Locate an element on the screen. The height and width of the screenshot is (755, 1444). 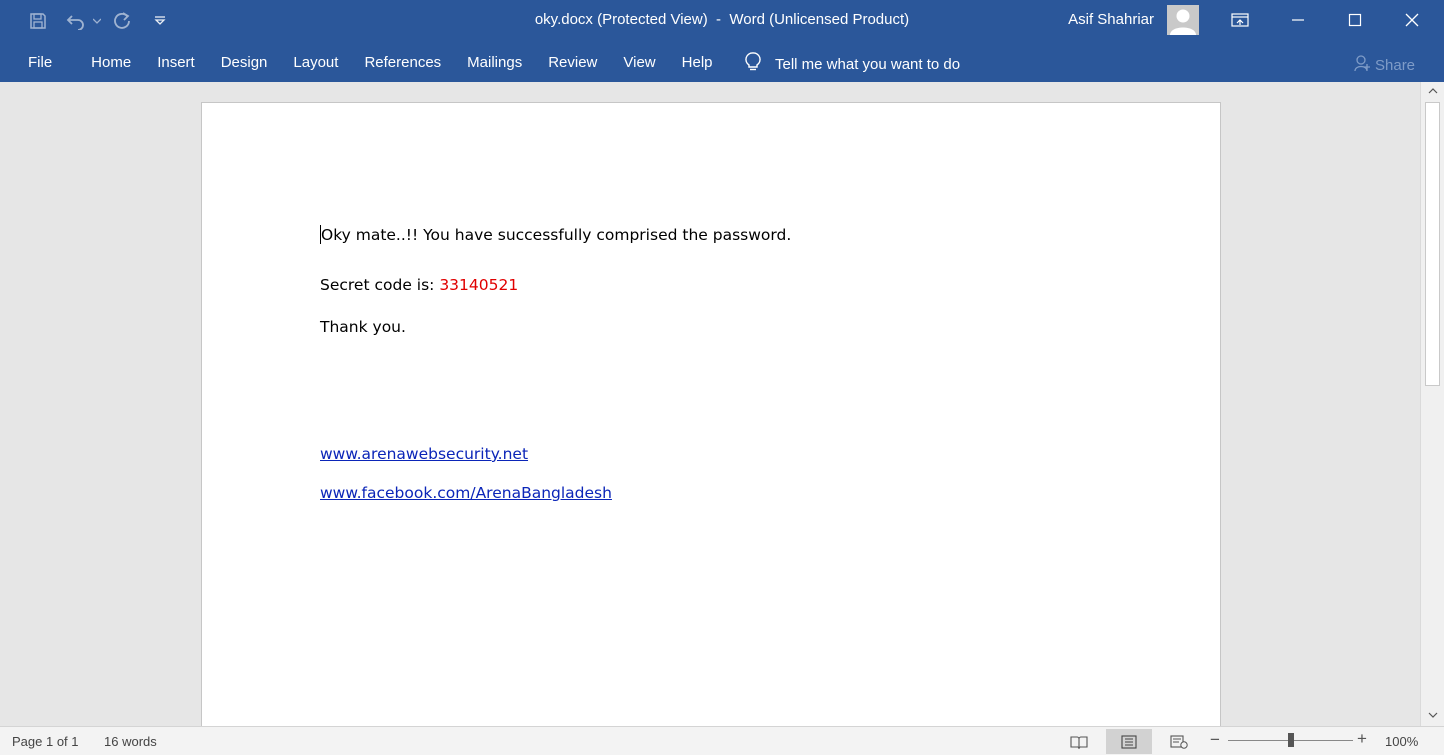
web-layout-icon is located at coordinates (1179, 741).